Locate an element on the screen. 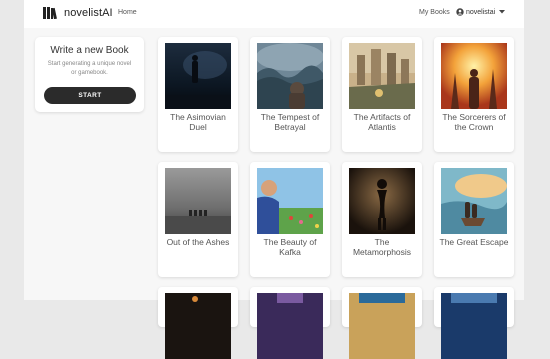  book-card: The Artifacts of Atlantis is located at coordinates (382, 94).